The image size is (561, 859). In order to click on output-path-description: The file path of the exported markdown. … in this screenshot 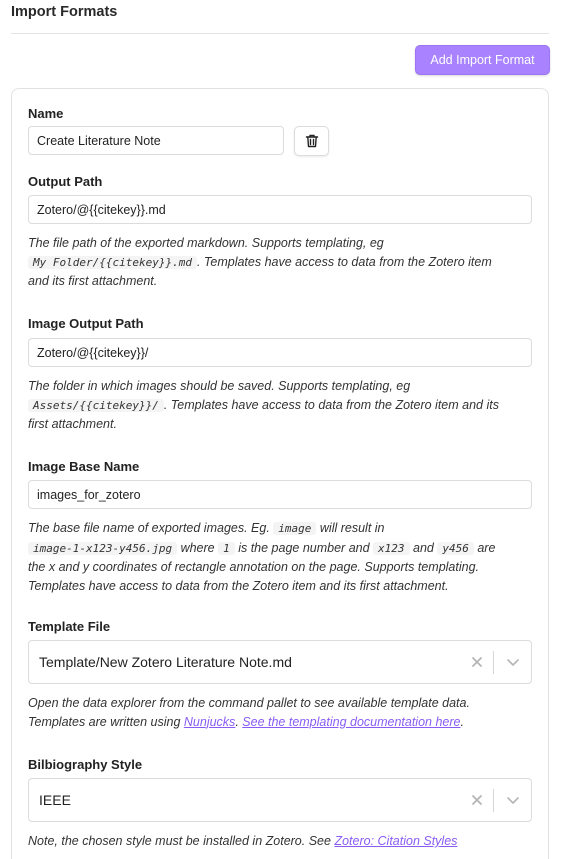, I will do `click(260, 262)`.